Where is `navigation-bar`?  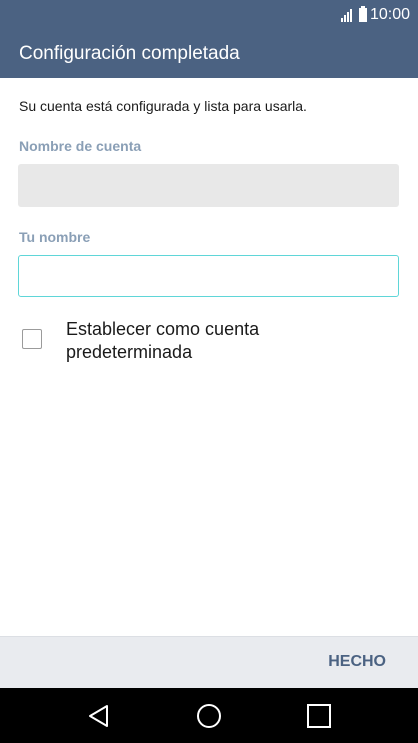
navigation-bar is located at coordinates (209, 715).